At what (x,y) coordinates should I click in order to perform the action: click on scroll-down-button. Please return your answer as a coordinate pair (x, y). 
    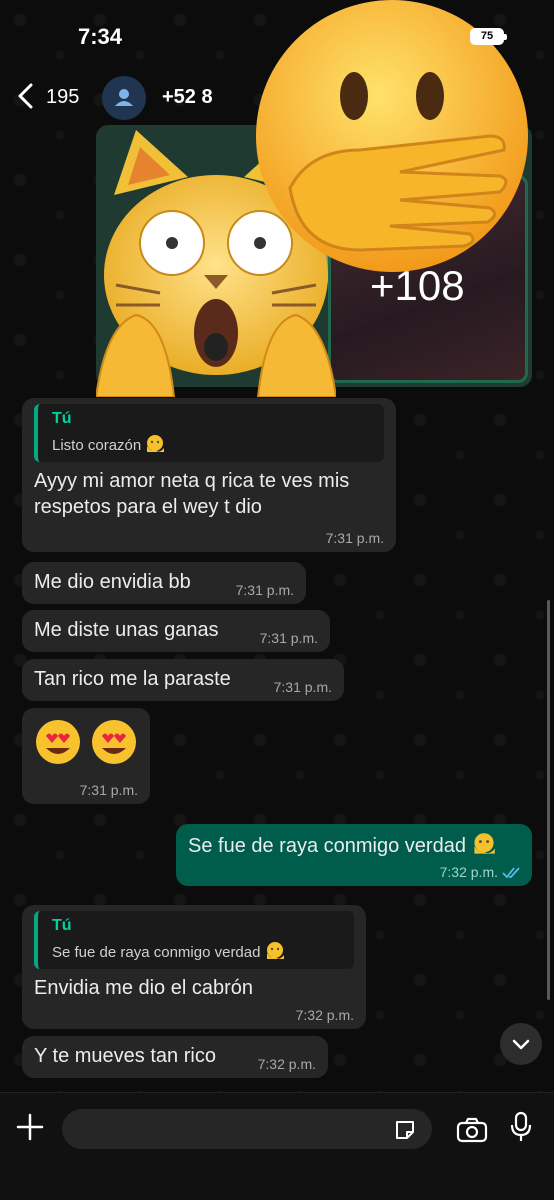
    Looking at the image, I should click on (521, 1044).